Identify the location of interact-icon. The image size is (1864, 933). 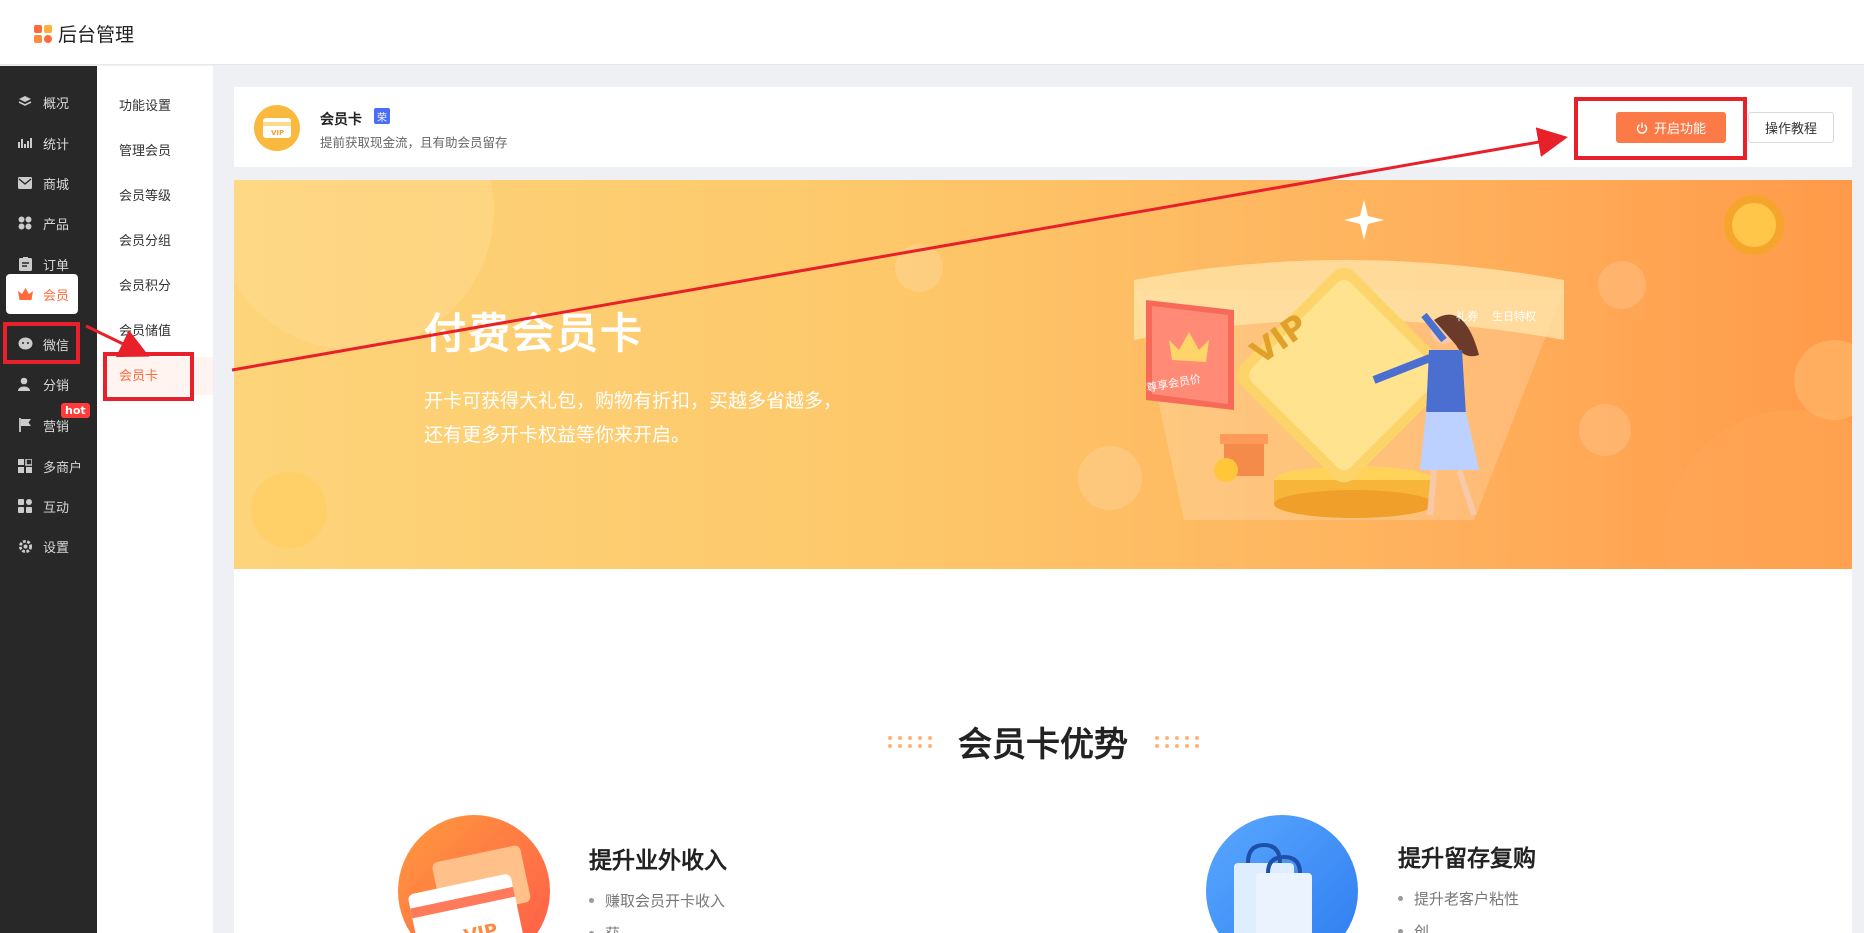
(25, 506).